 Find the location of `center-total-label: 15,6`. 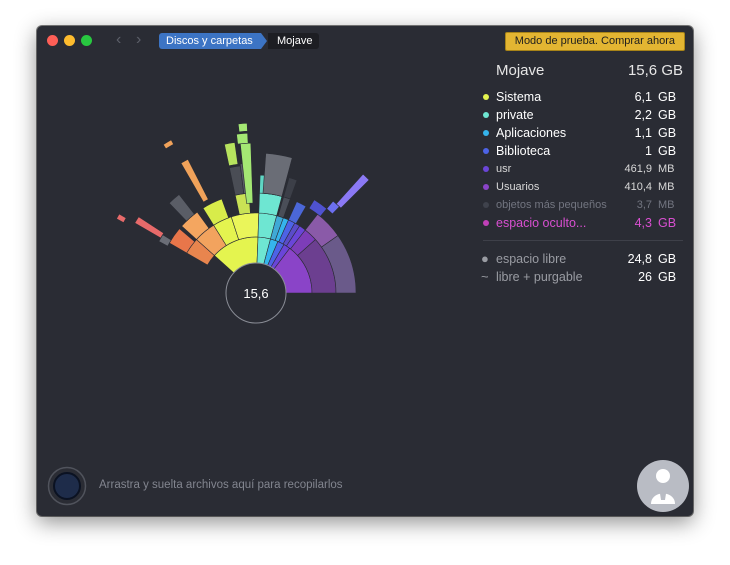

center-total-label: 15,6 is located at coordinates (255, 293).